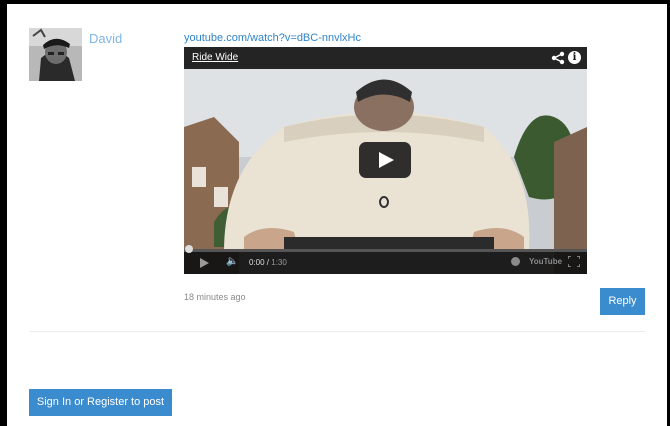 The image size is (670, 426). What do you see at coordinates (272, 38) in the screenshot?
I see `video-link: youtube.com/watch?v=dBC-nnvlxHc` at bounding box center [272, 38].